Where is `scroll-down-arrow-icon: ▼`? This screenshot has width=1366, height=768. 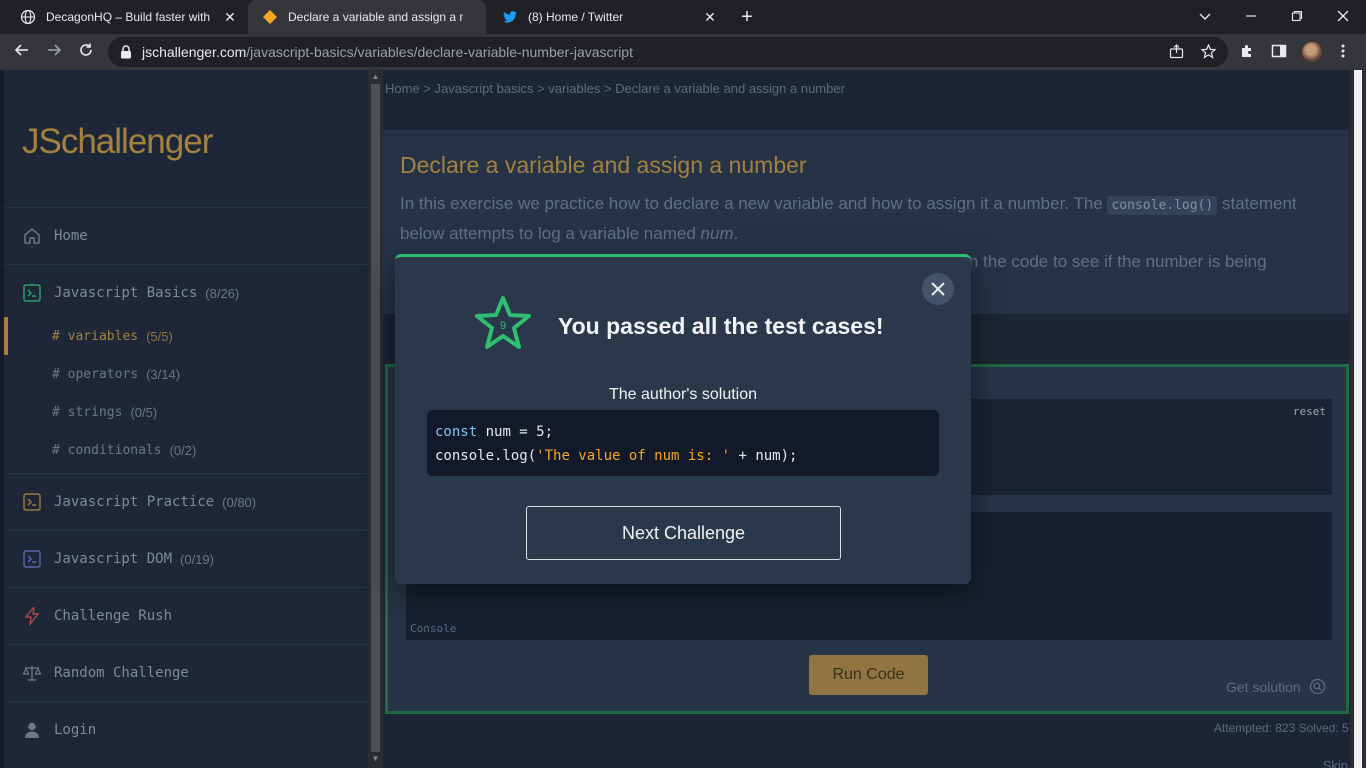
scroll-down-arrow-icon: ▼ is located at coordinates (375, 759).